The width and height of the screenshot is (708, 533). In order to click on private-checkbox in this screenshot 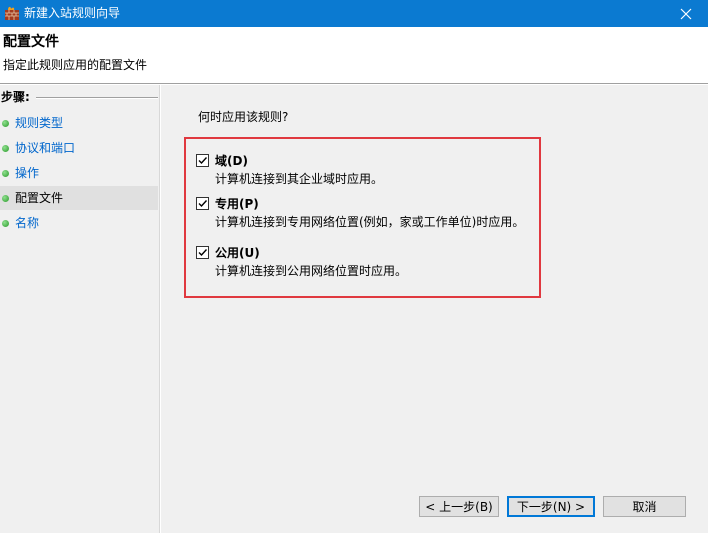, I will do `click(202, 203)`.